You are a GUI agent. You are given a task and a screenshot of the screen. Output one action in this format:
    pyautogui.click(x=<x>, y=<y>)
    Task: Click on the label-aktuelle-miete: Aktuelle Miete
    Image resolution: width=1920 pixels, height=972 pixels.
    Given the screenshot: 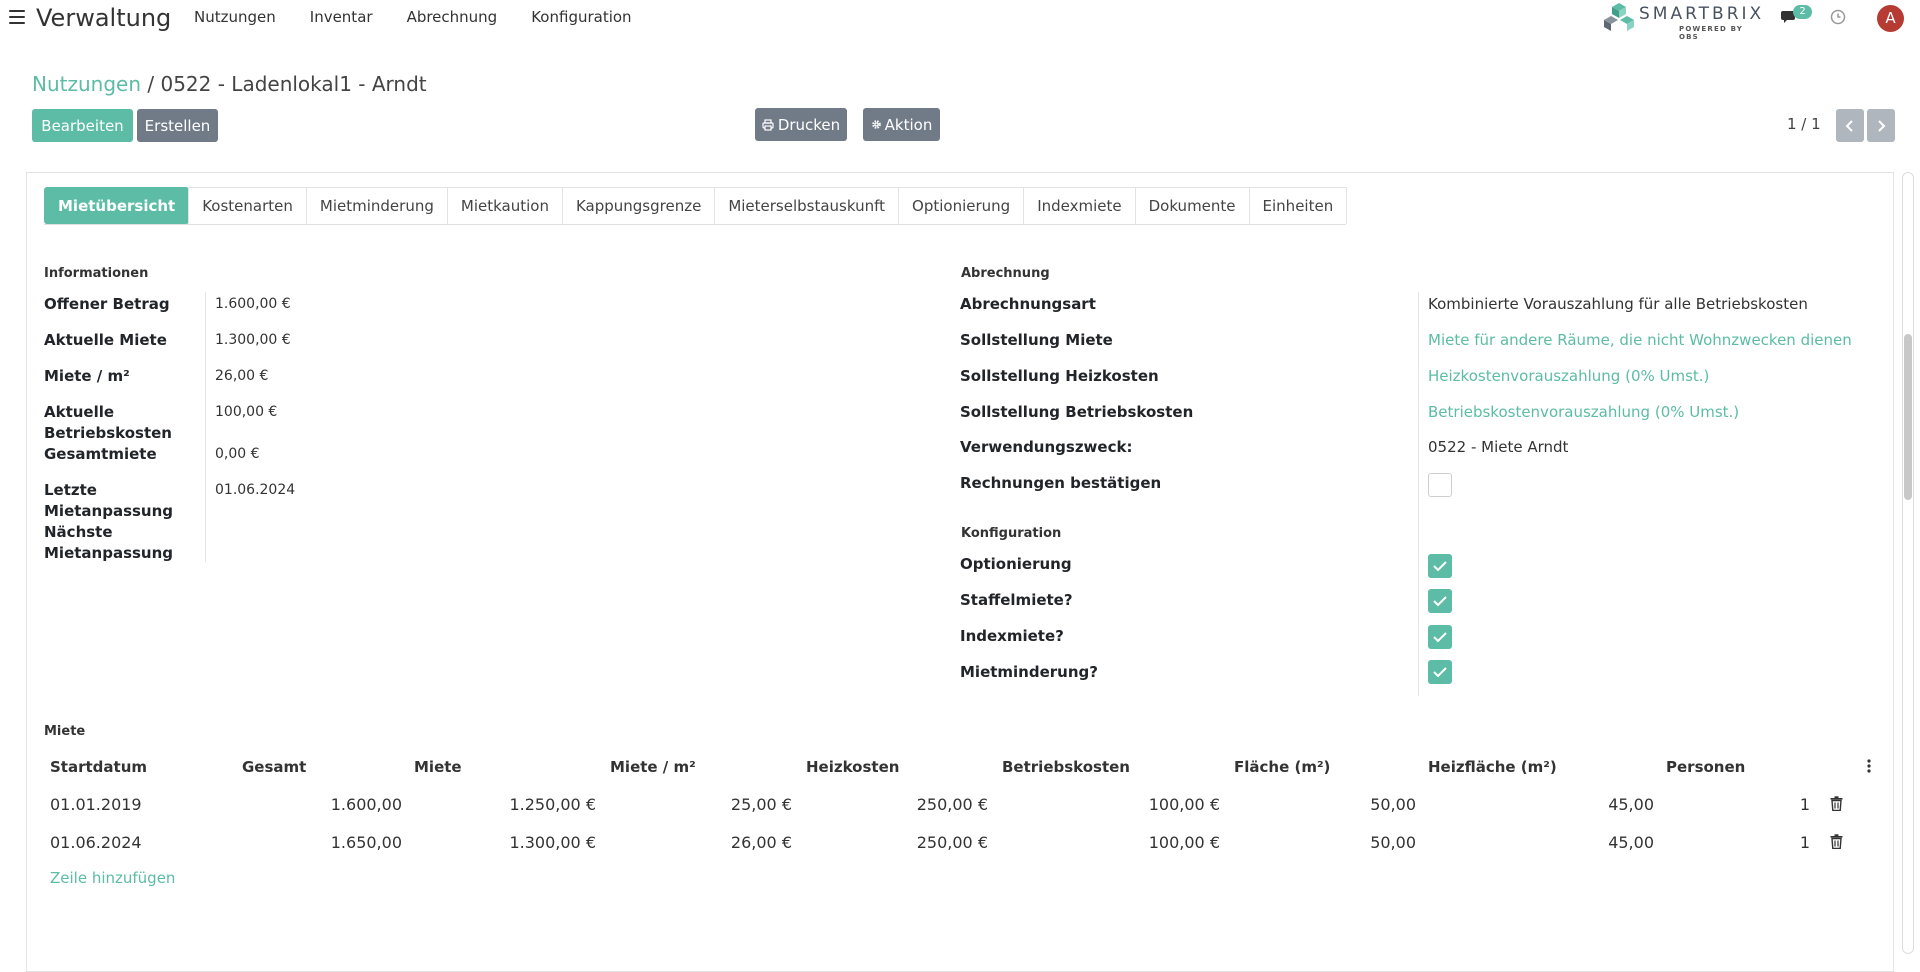 What is the action you would take?
    pyautogui.click(x=105, y=340)
    